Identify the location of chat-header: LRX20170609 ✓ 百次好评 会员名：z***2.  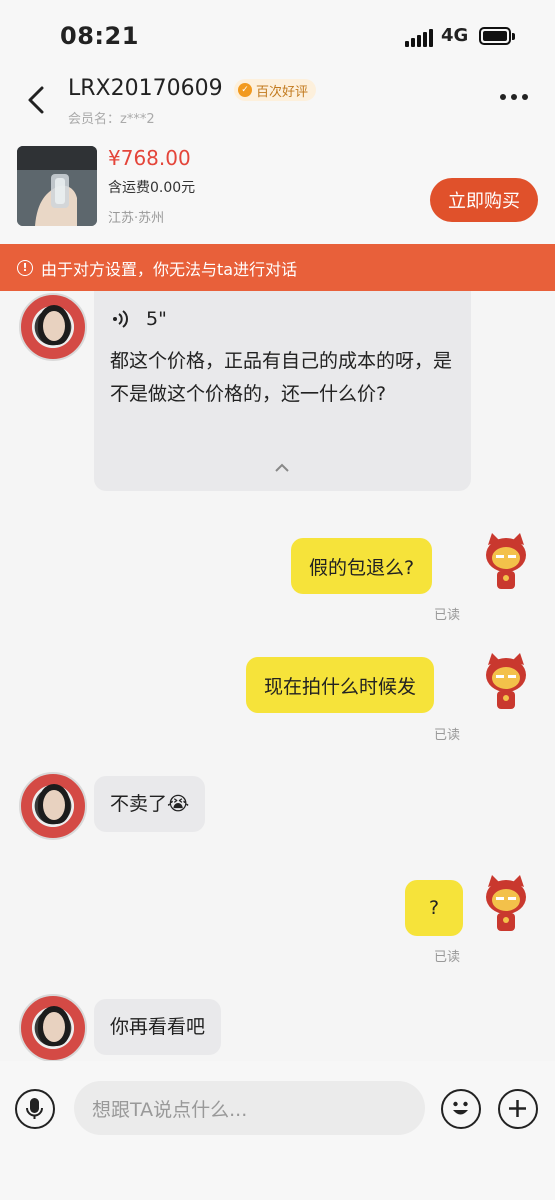
(277, 101).